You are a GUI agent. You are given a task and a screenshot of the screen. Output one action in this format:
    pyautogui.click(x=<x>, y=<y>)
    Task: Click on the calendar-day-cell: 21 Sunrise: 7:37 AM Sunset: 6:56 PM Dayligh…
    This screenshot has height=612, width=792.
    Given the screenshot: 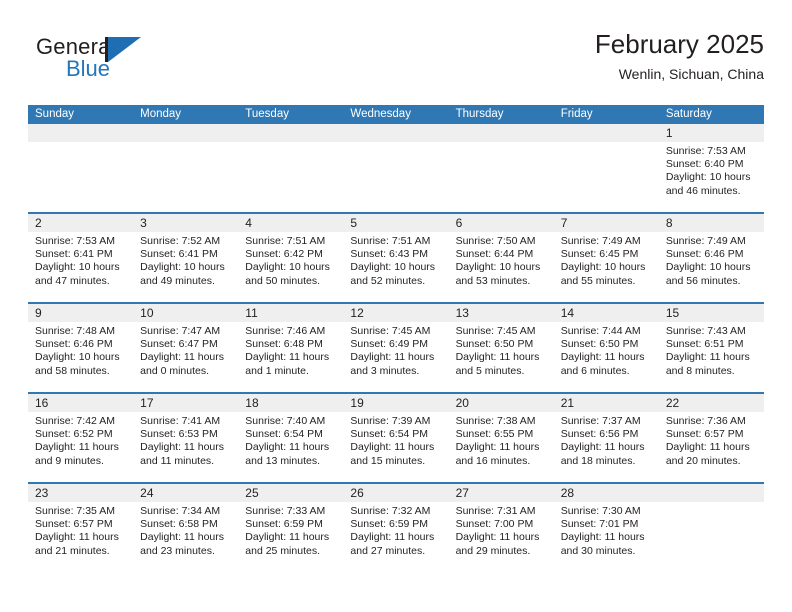 What is the action you would take?
    pyautogui.click(x=606, y=438)
    